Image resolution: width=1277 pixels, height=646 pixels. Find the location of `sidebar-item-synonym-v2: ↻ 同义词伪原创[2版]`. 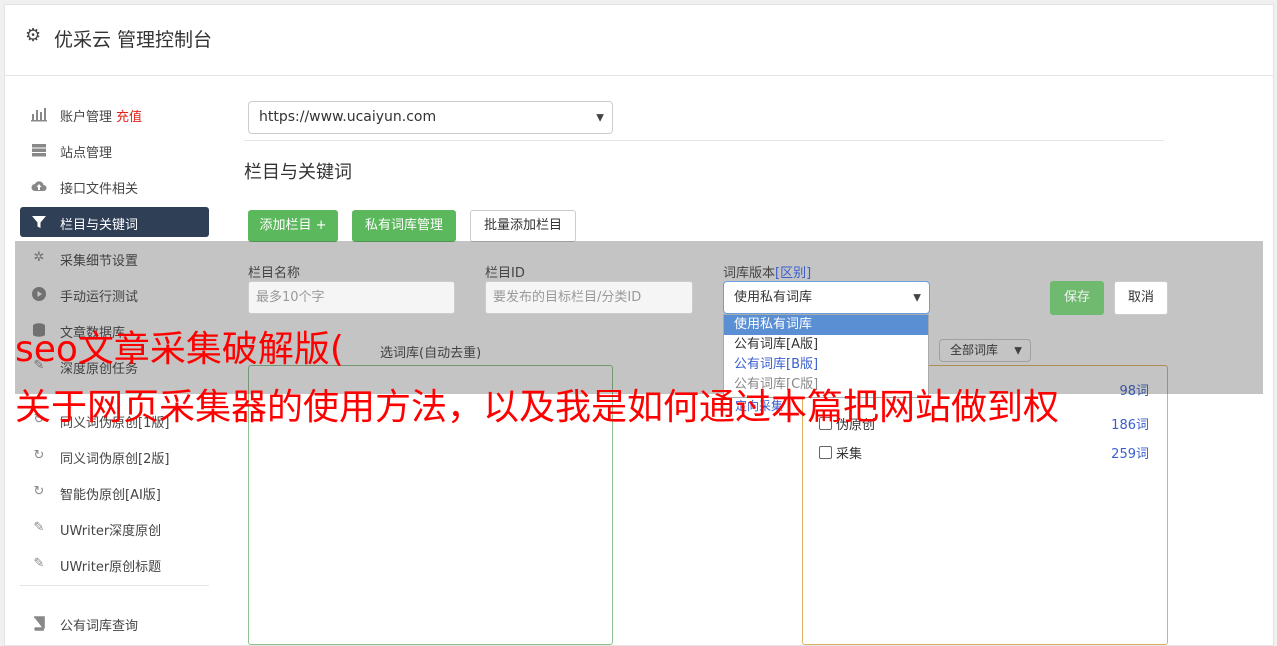

sidebar-item-synonym-v2: ↻ 同义词伪原创[2版] is located at coordinates (114, 456).